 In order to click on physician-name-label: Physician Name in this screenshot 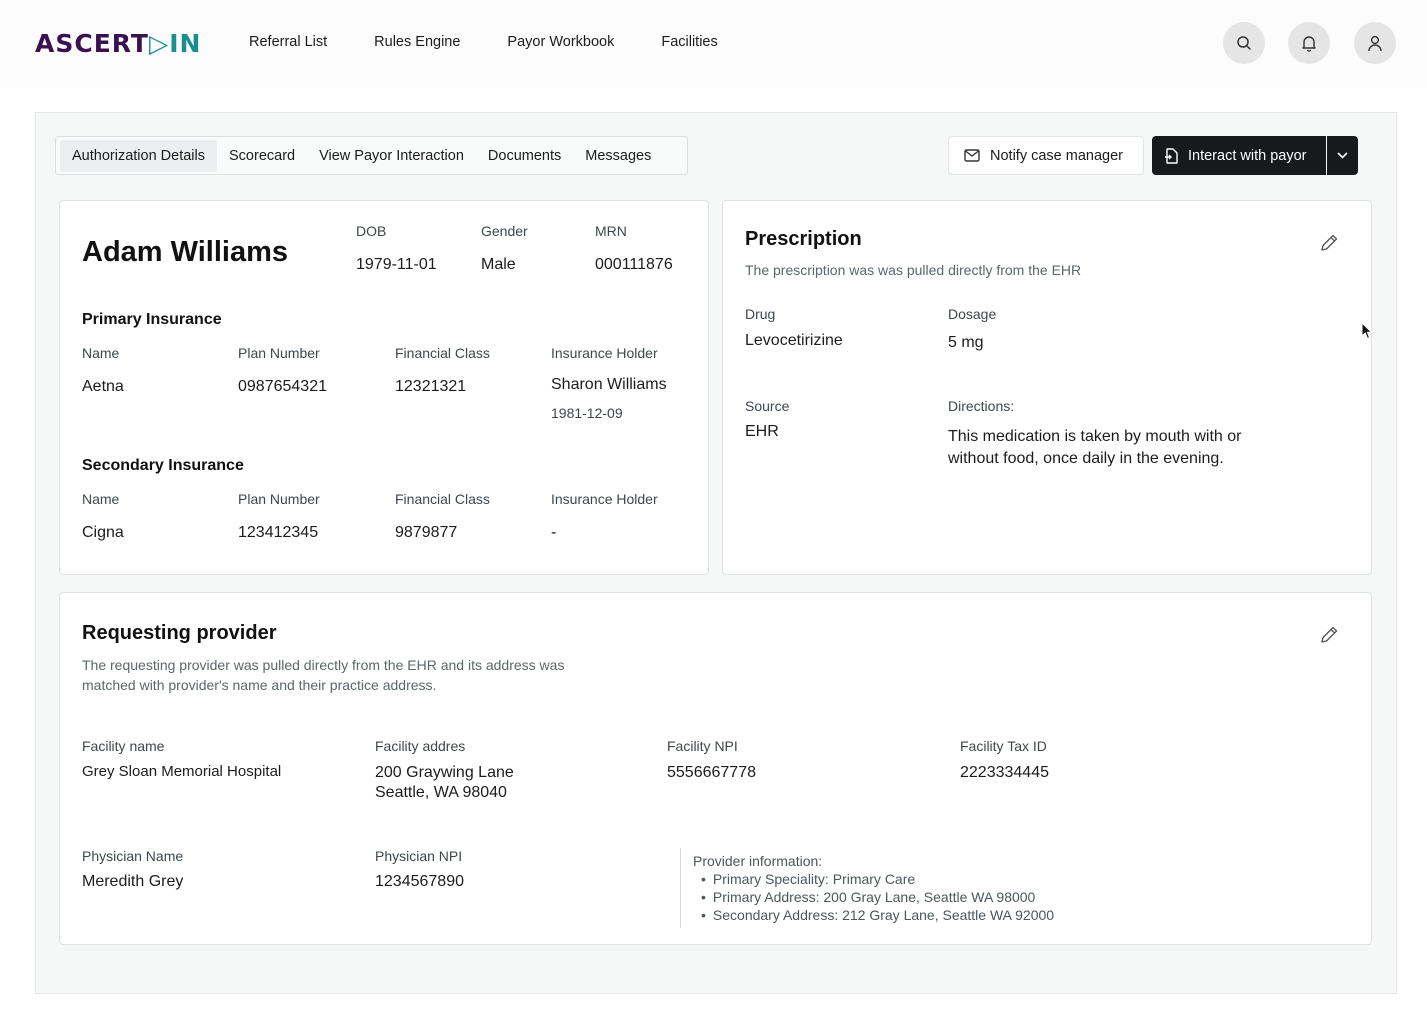, I will do `click(133, 856)`.